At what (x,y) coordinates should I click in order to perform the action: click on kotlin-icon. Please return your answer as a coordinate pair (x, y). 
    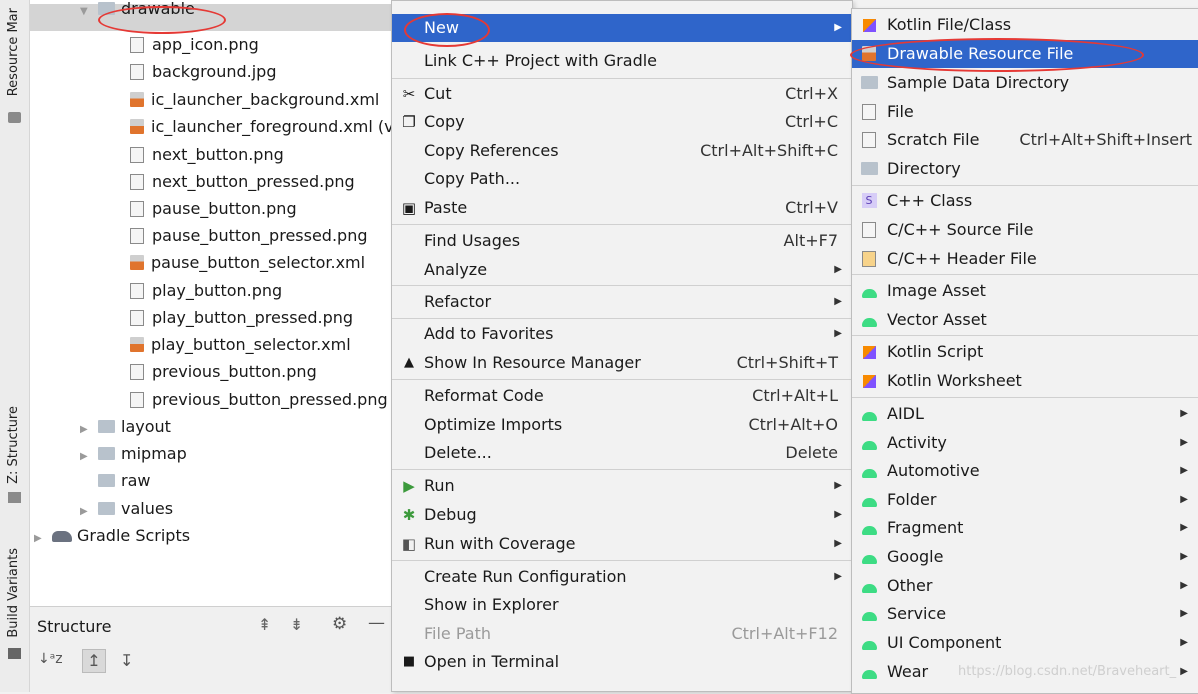
    Looking at the image, I should click on (869, 25).